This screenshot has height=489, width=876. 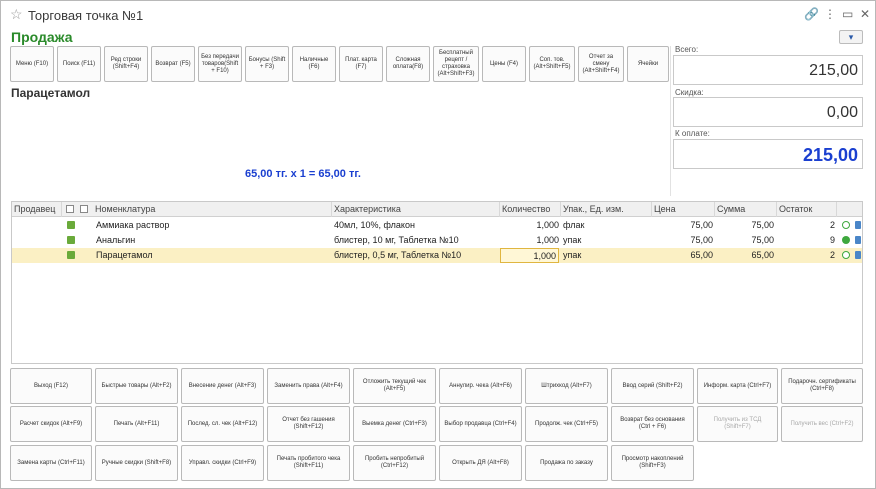 I want to click on column-sum: Сумма, so click(x=746, y=209).